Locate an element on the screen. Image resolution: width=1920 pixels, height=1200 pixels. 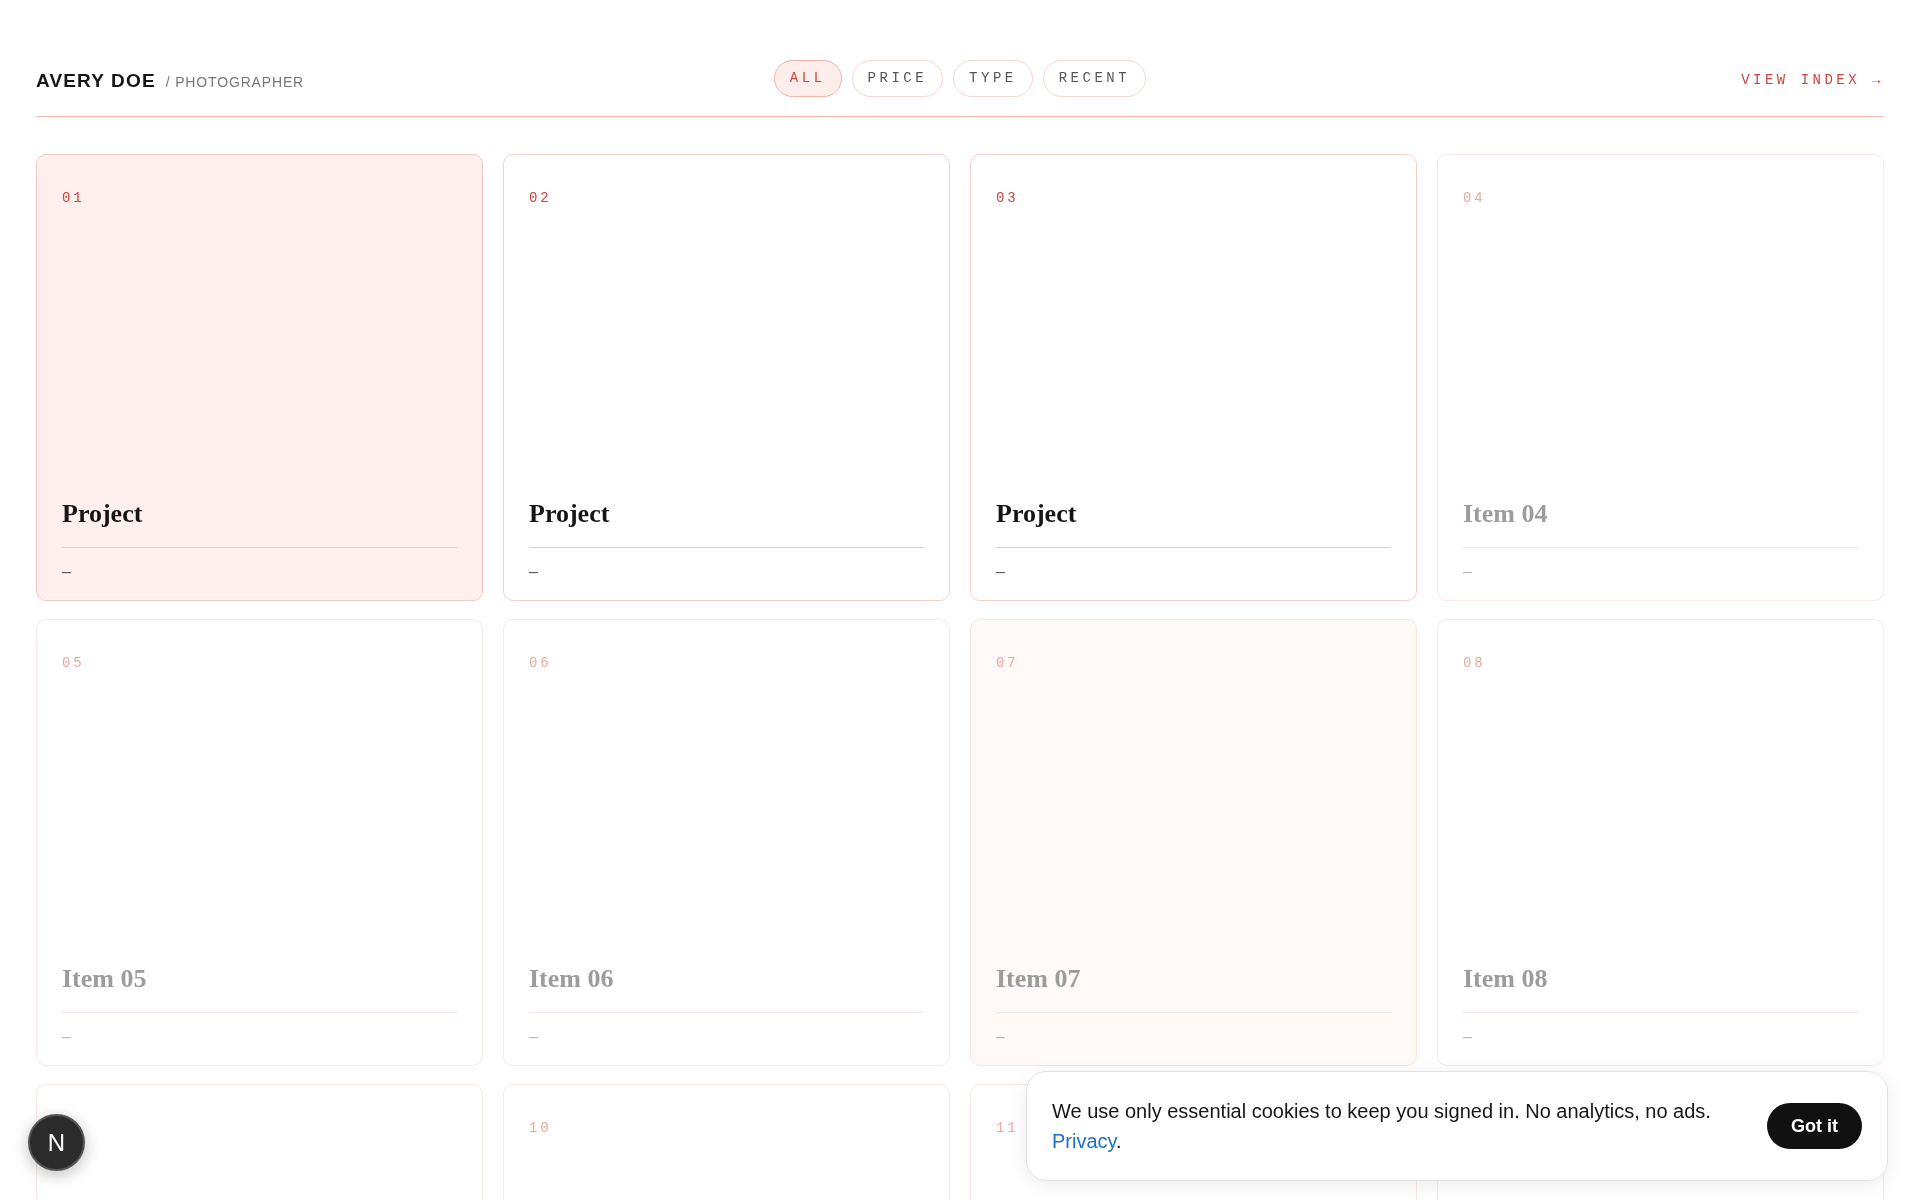
site-name: AVERY DOE is located at coordinates (96, 81).